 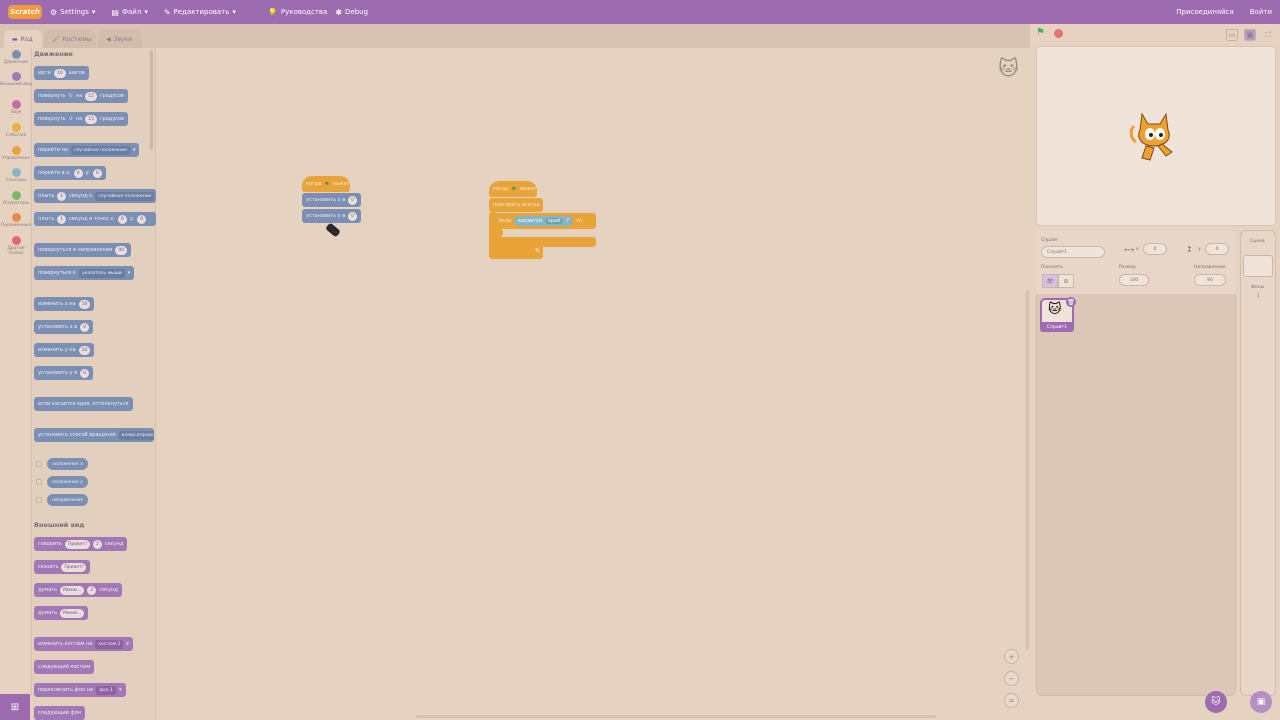 What do you see at coordinates (297, 12) in the screenshot?
I see `tutorials-menu: 💡 Руководства` at bounding box center [297, 12].